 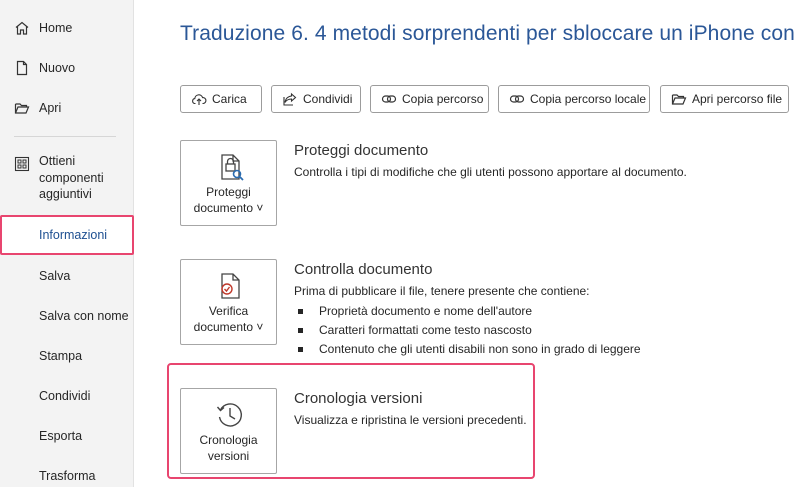 I want to click on open-file-location-button: Apri percorso file, so click(x=724, y=99).